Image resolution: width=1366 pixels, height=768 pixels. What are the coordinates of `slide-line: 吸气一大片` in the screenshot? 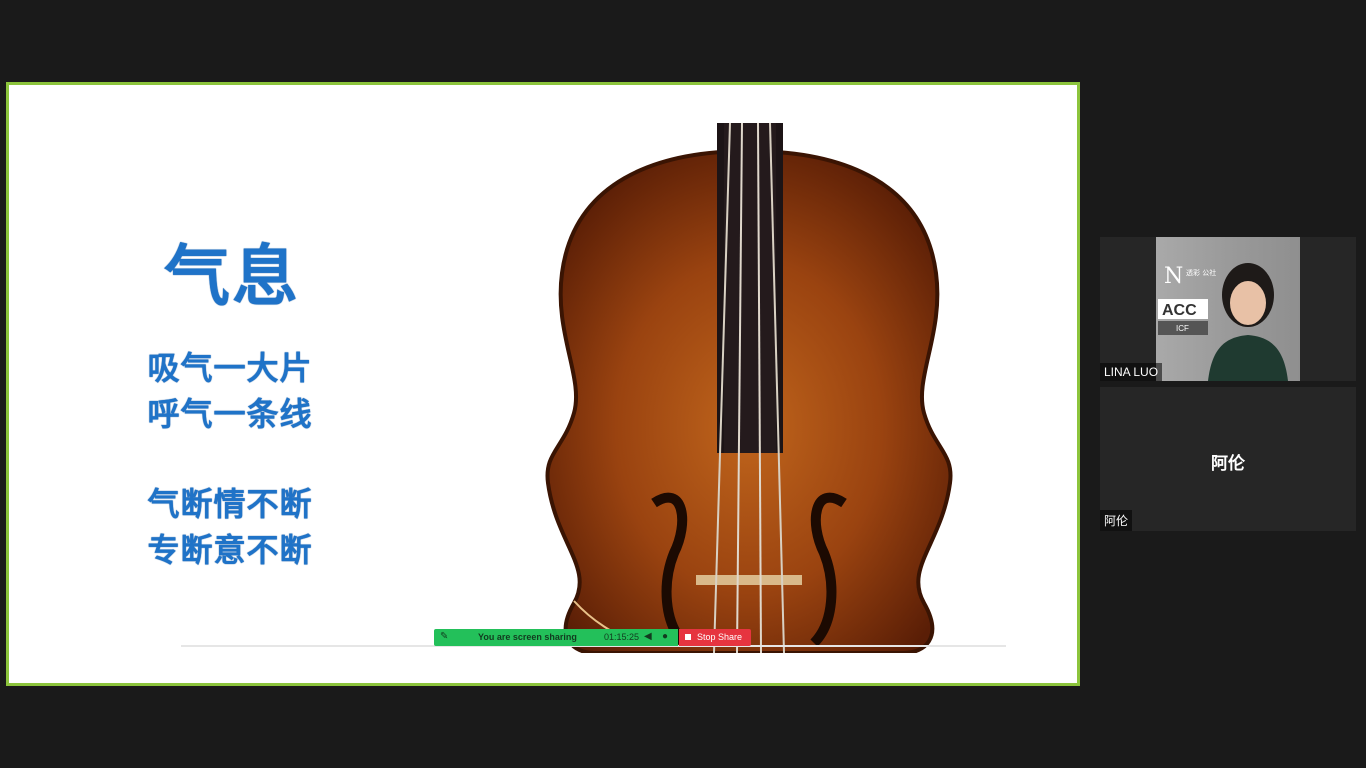 It's located at (230, 368).